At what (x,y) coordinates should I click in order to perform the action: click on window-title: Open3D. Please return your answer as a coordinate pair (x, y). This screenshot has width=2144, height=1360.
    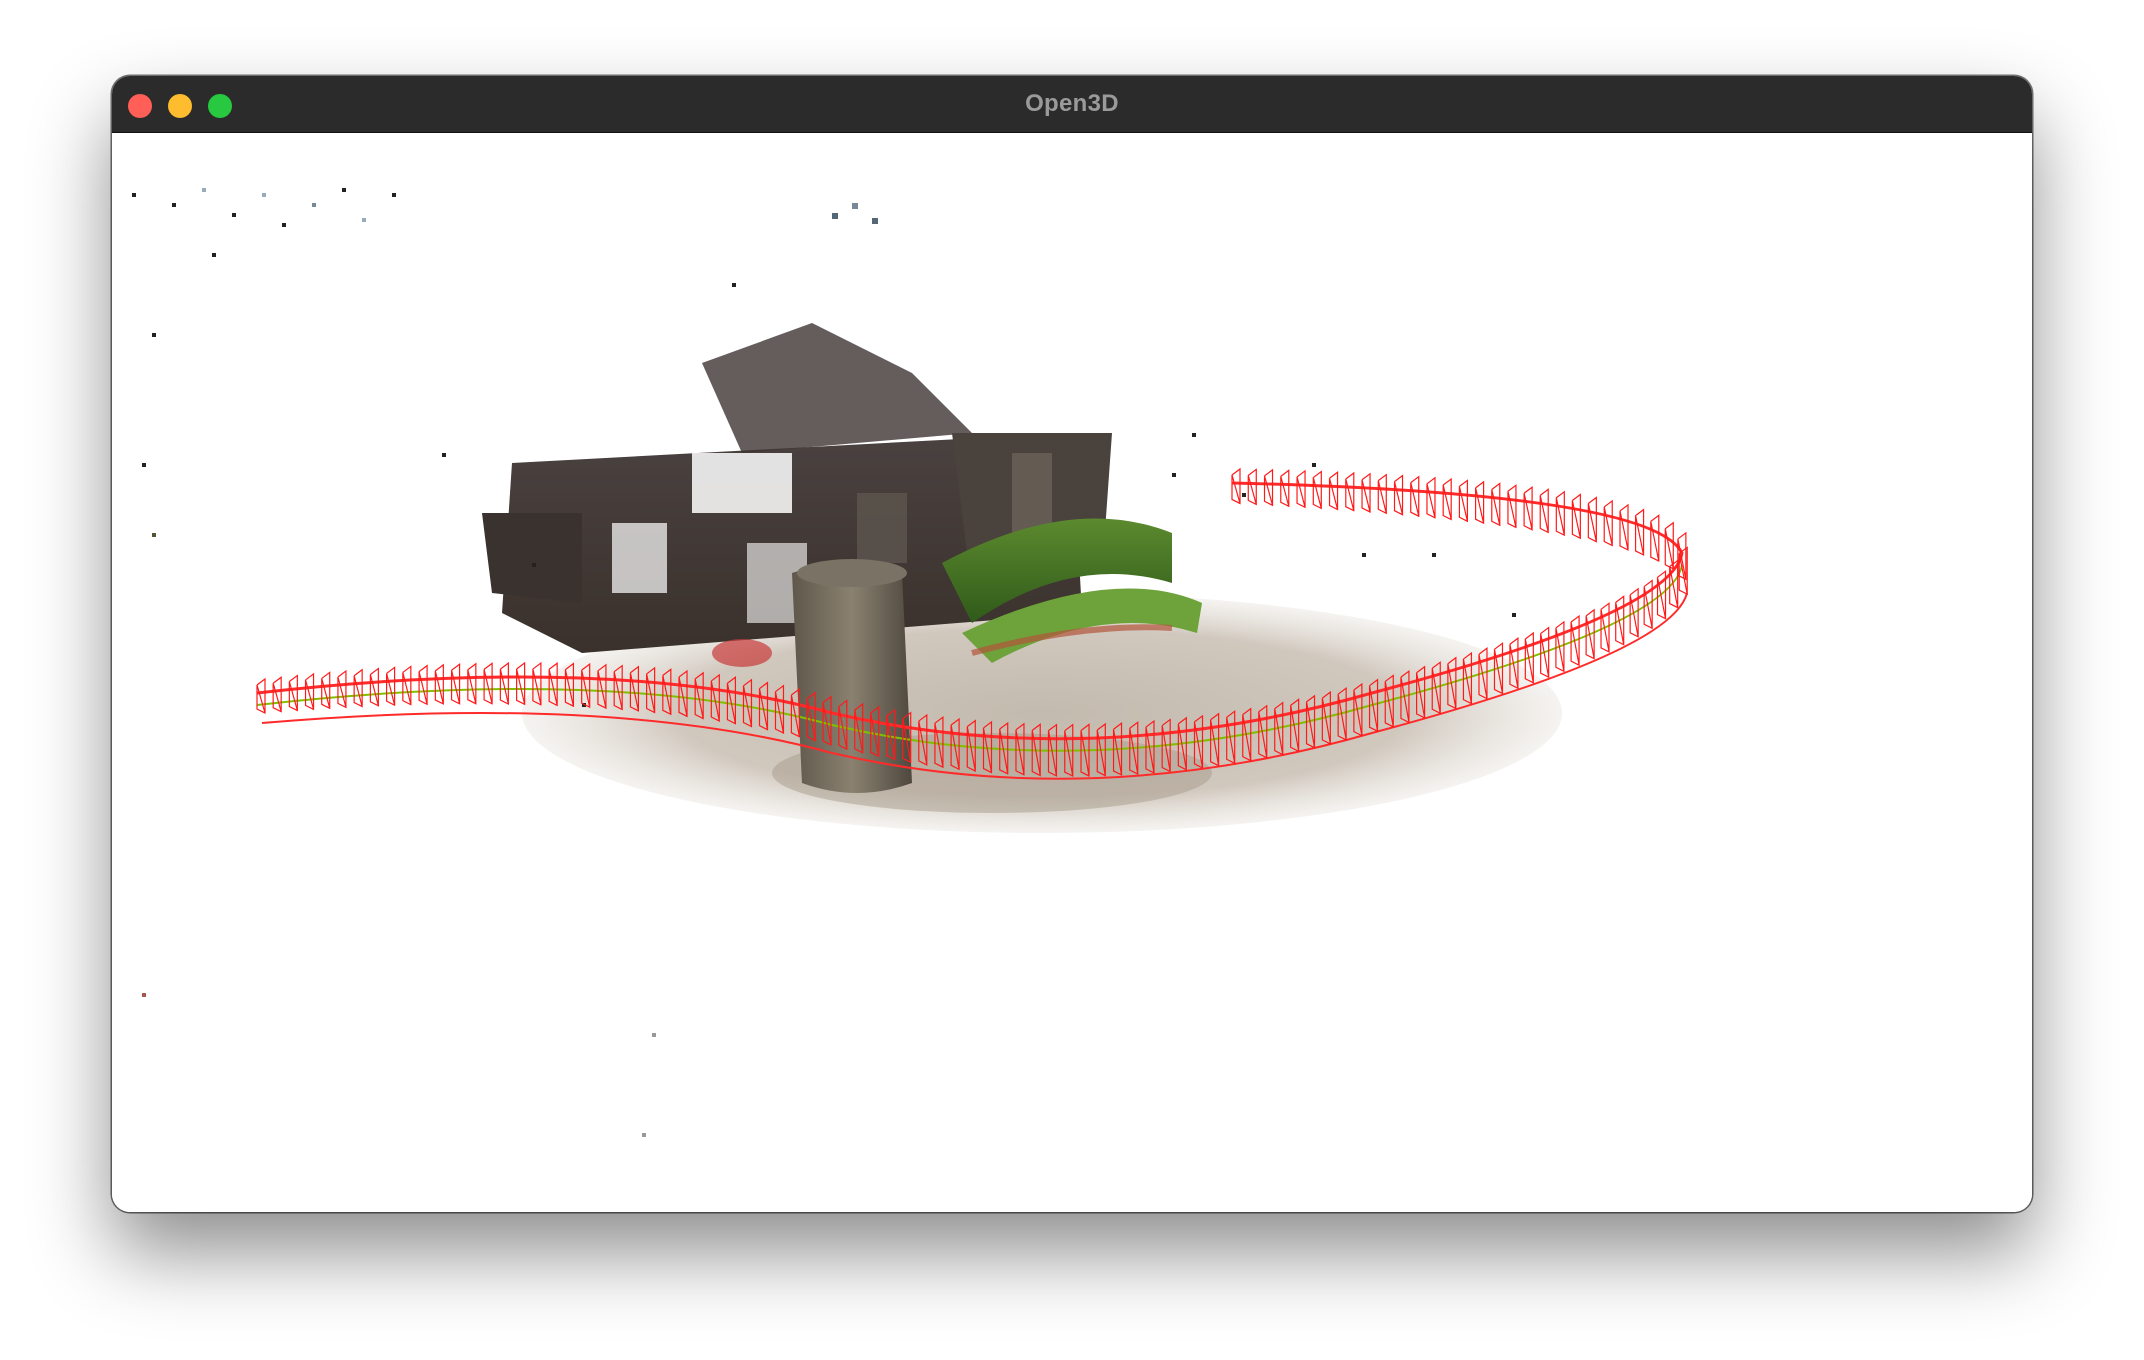
    Looking at the image, I should click on (1072, 103).